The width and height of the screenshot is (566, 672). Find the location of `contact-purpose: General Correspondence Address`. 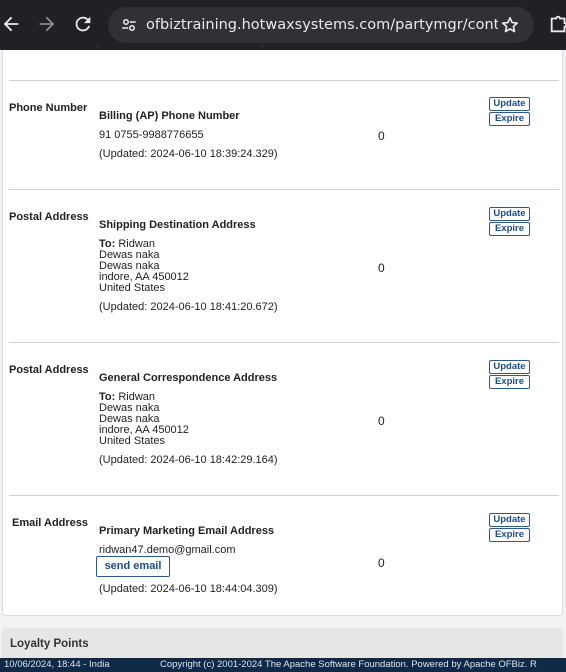

contact-purpose: General Correspondence Address is located at coordinates (188, 378).